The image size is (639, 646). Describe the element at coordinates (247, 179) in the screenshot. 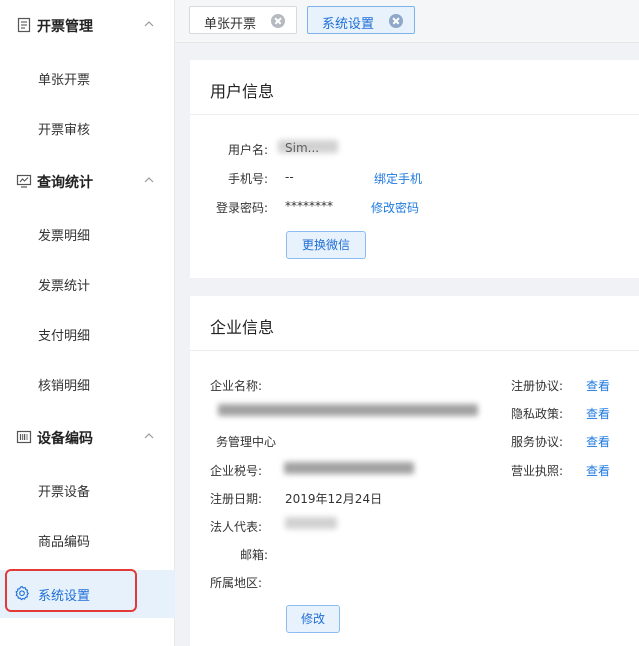

I see `phone-label: 手机号:` at that location.